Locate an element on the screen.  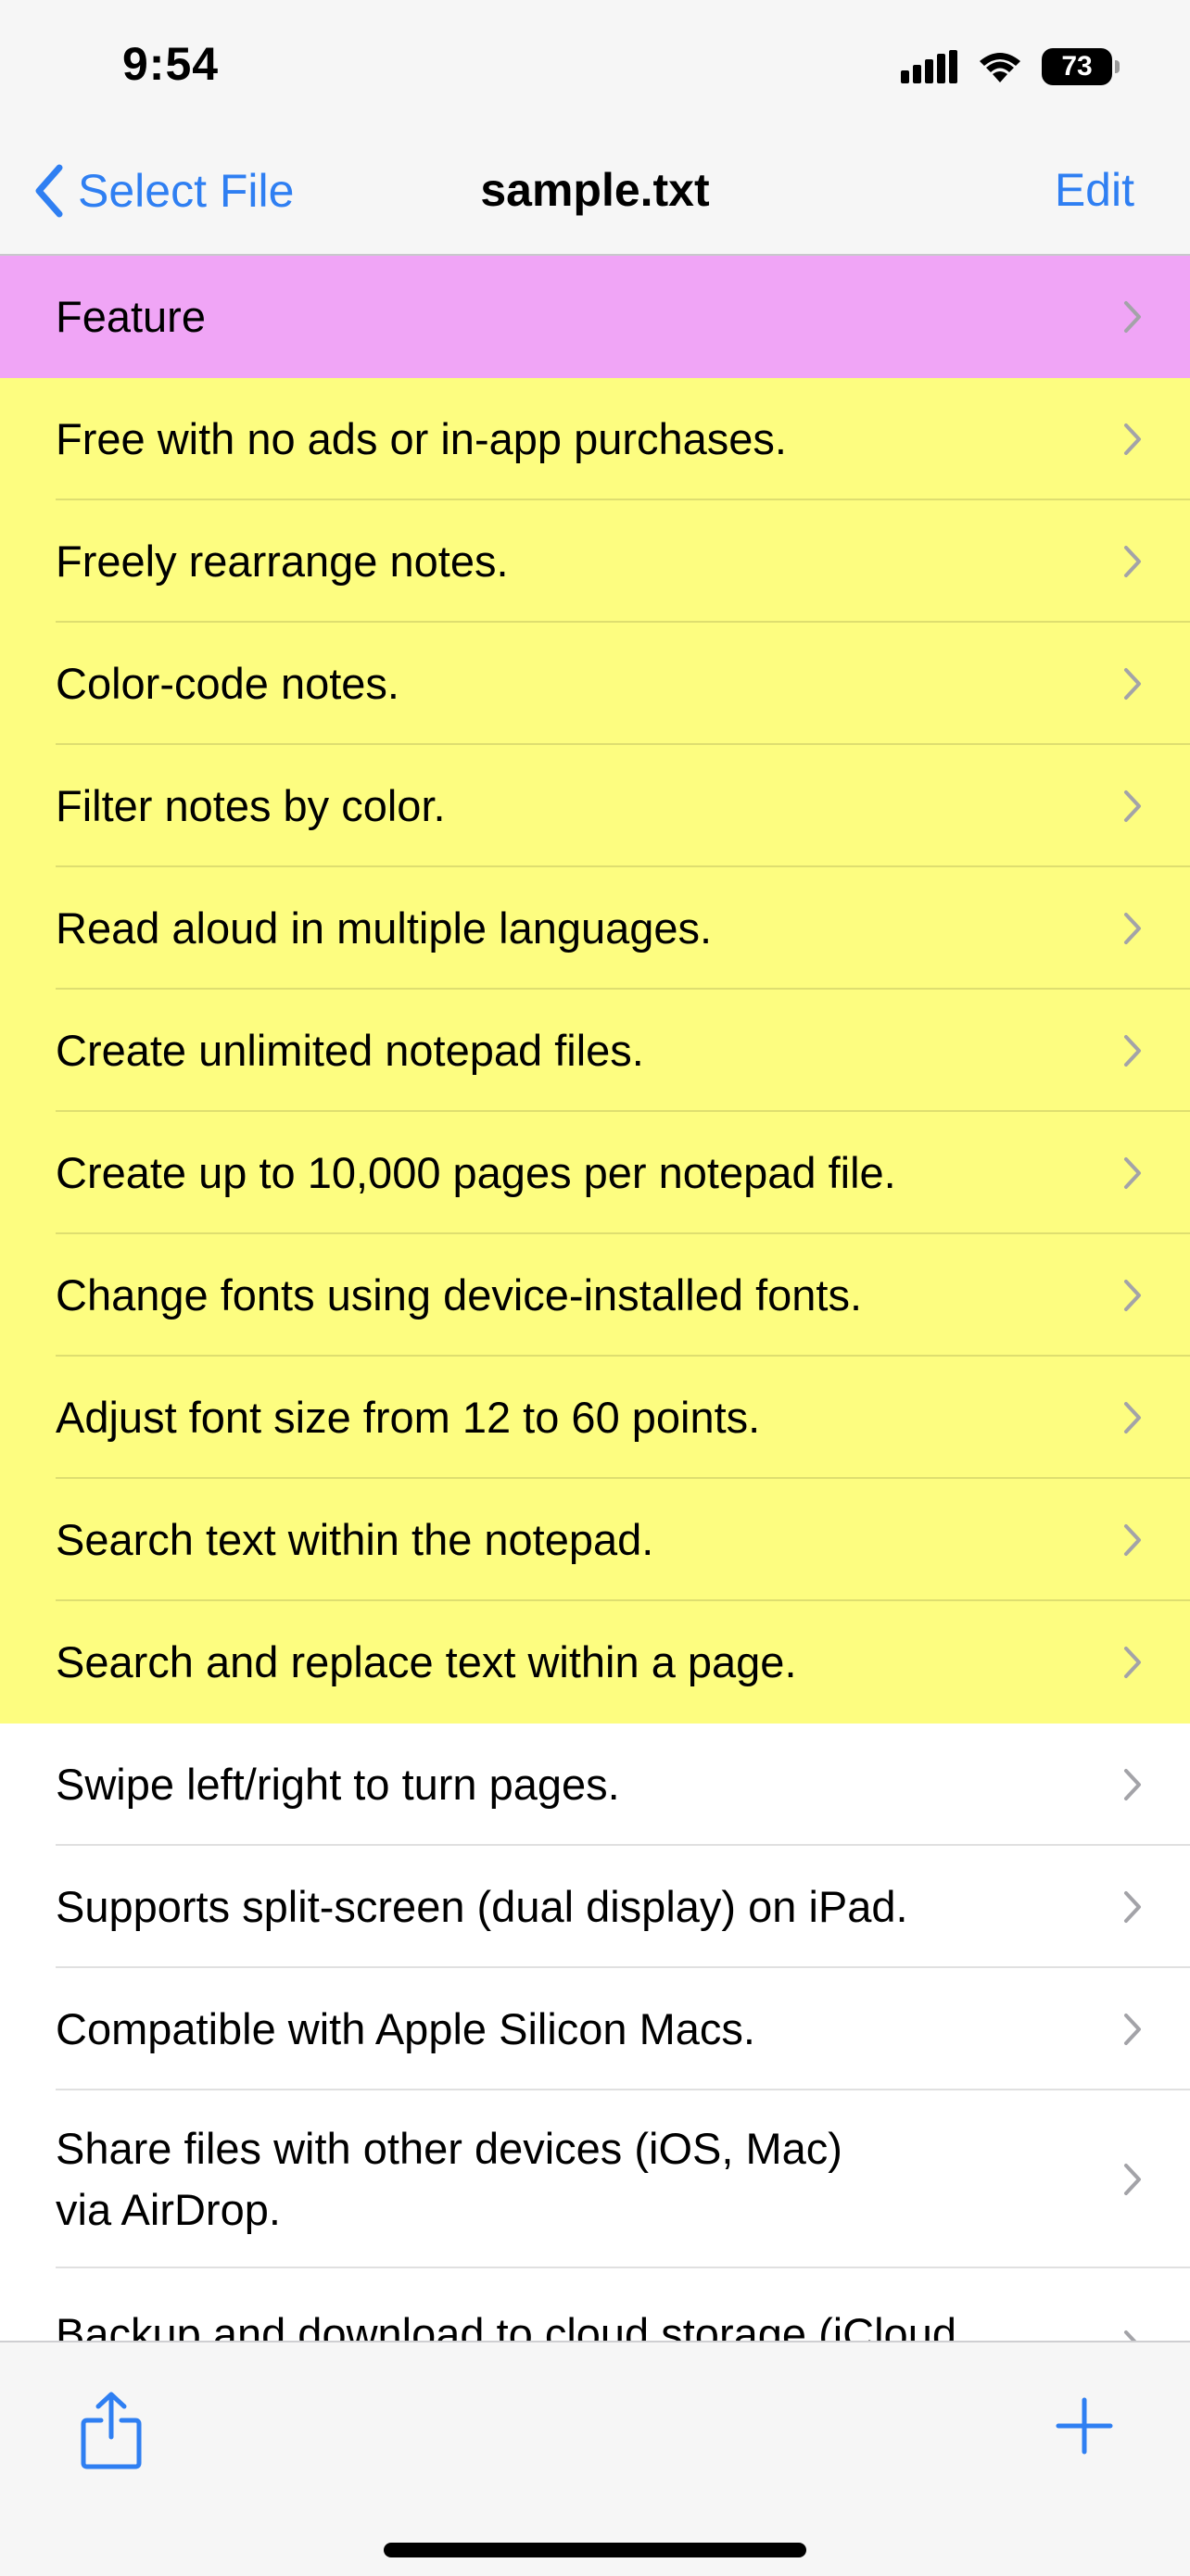
list-item-label: Create unlimited notepad files. is located at coordinates (350, 1050).